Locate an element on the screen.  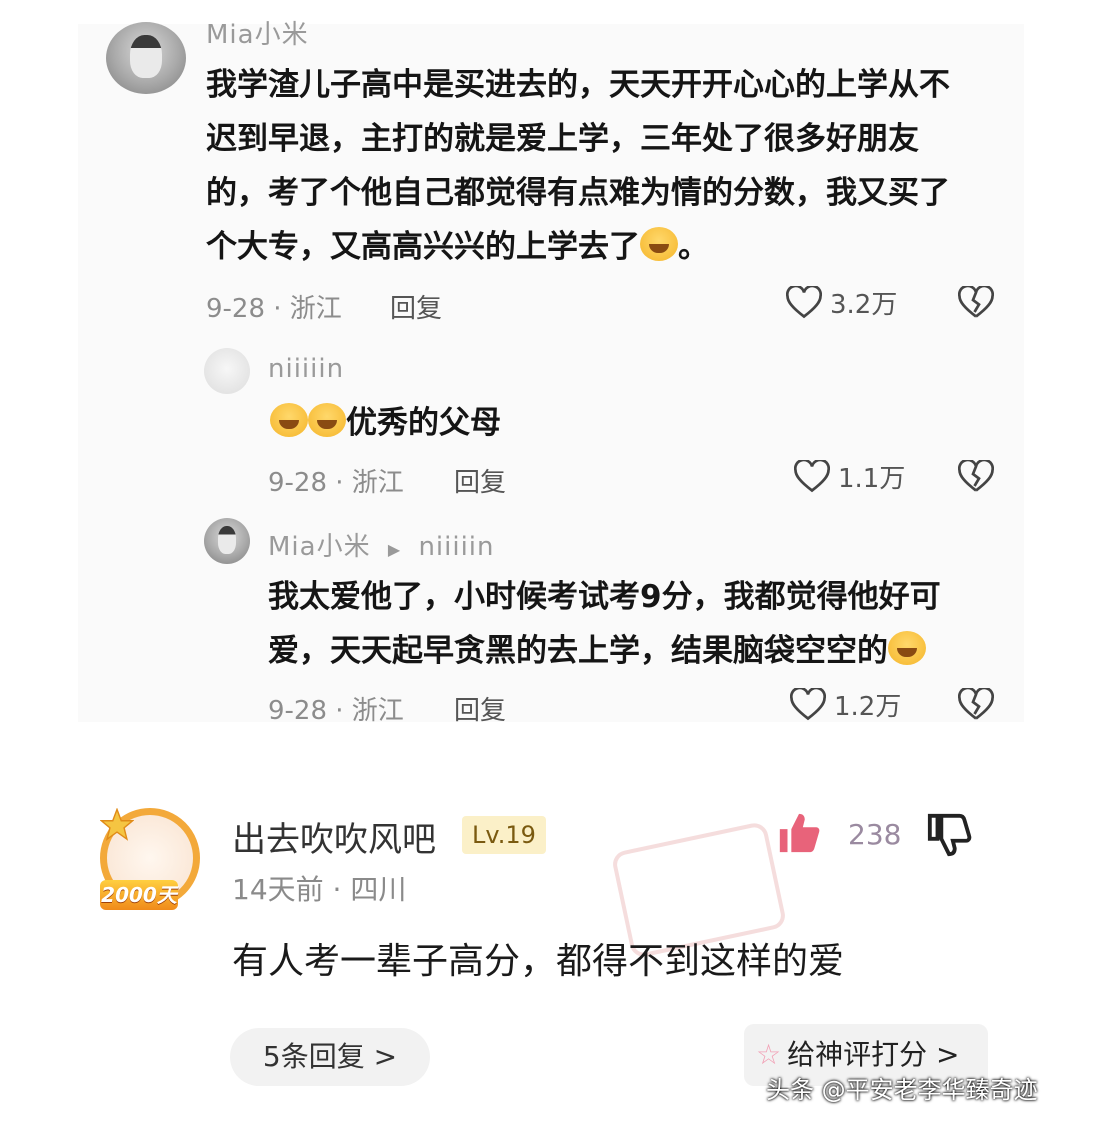
avatar is located at coordinates (146, 58).